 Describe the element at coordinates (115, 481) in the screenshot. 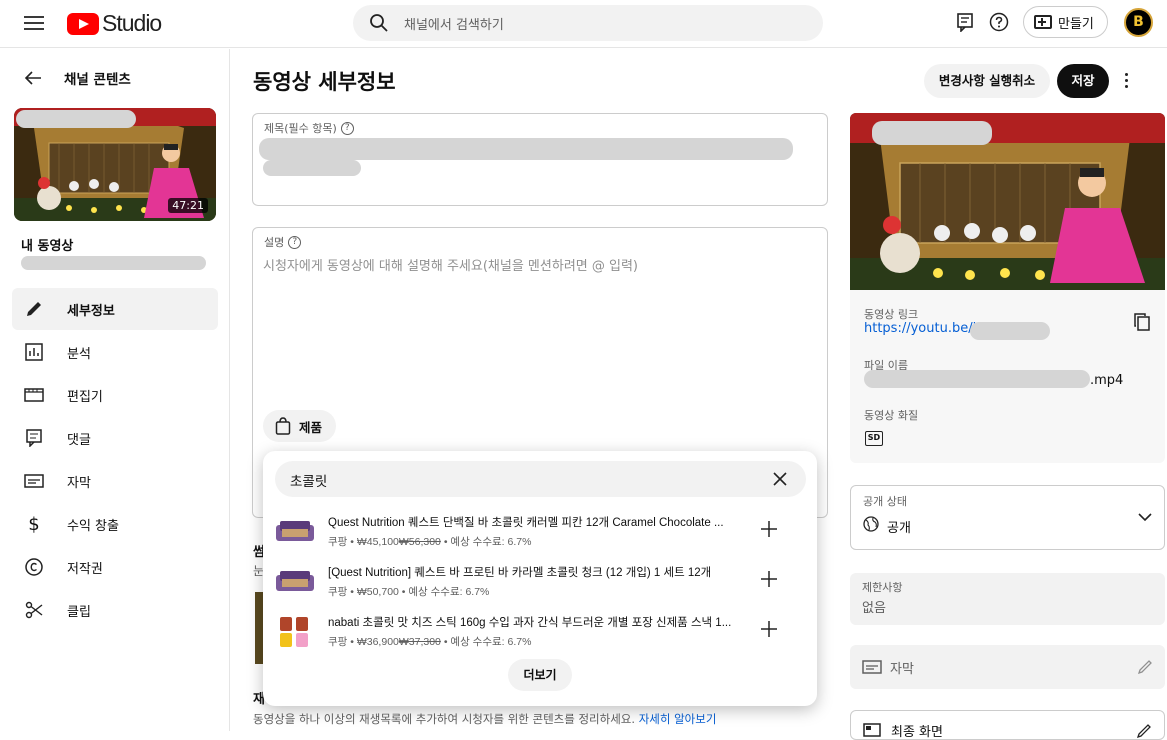

I see `nav-item-subtitles: 자막` at that location.